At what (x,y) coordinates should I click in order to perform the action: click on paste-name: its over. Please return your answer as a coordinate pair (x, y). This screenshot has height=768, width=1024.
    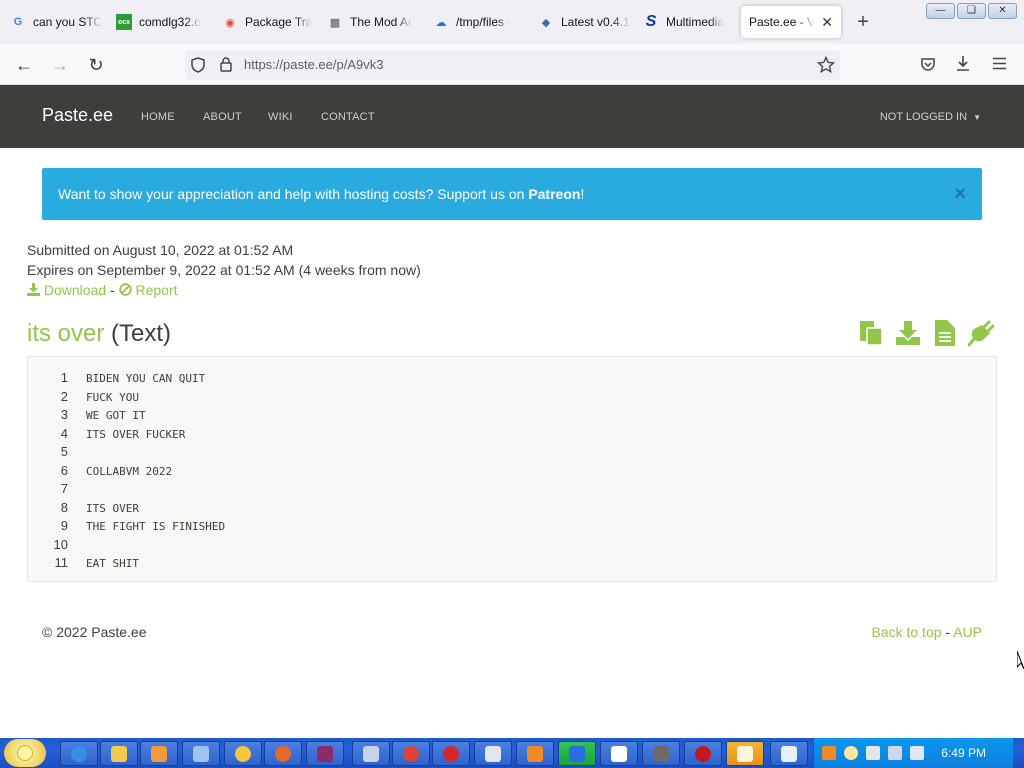
    Looking at the image, I should click on (66, 333).